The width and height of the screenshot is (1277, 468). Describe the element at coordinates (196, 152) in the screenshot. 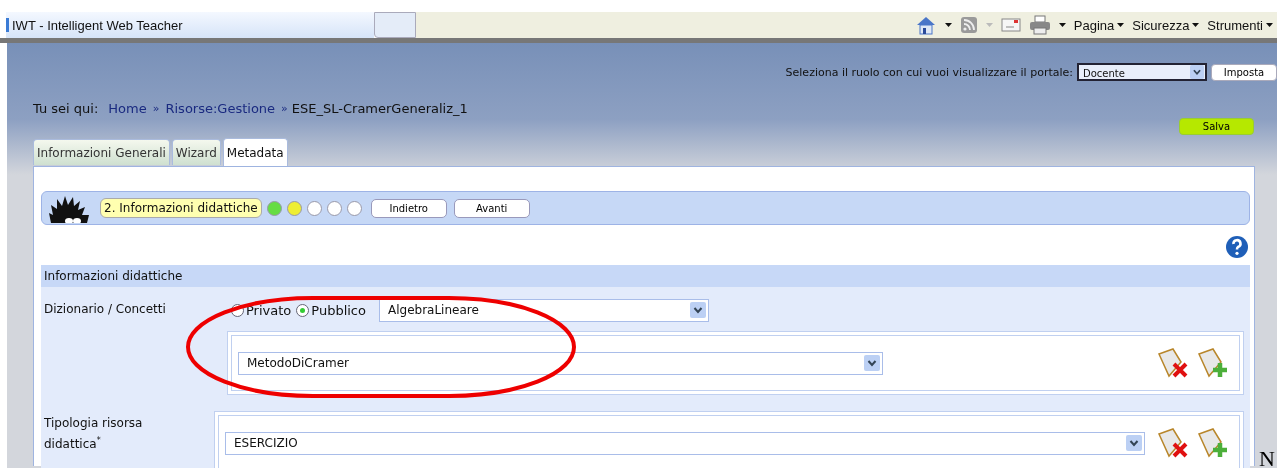

I see `tab: Wizard` at that location.